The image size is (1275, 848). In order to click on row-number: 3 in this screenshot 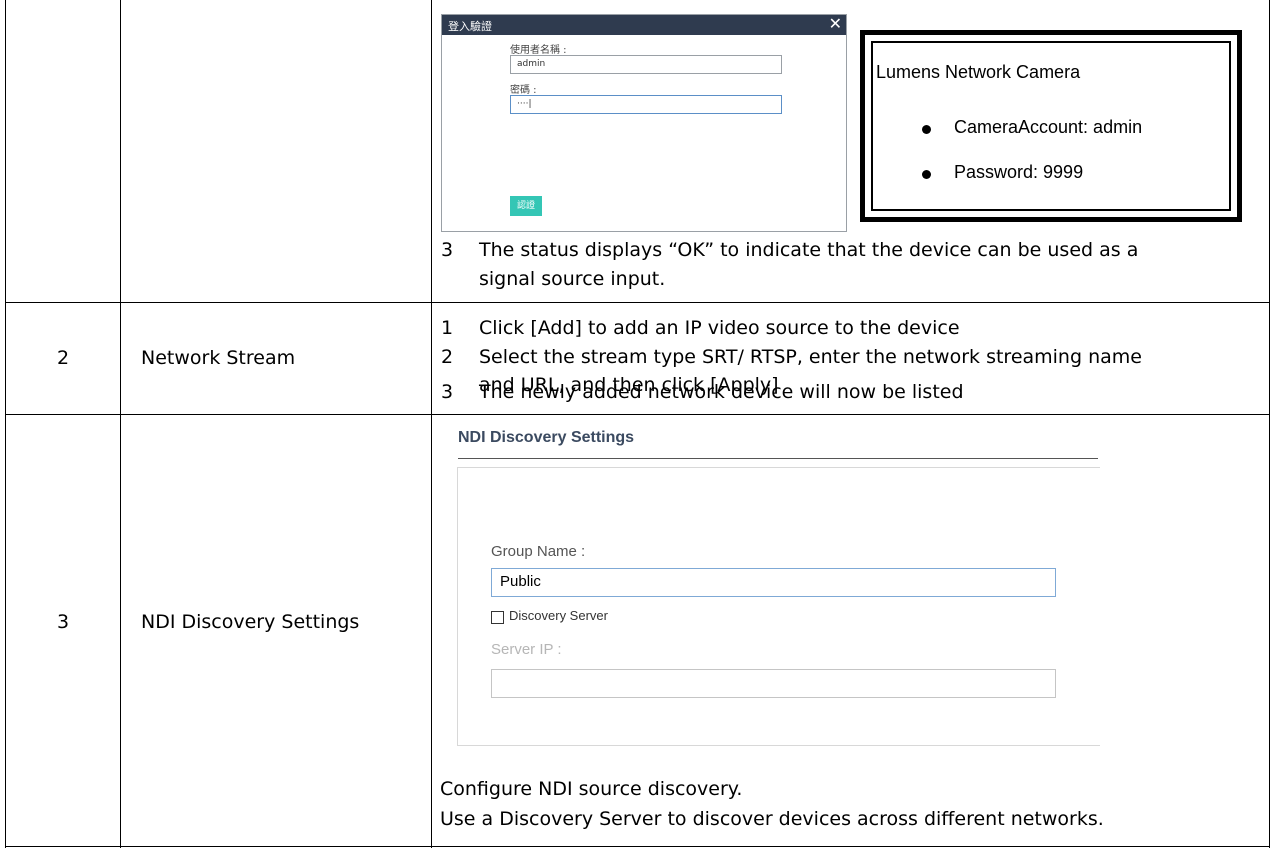, I will do `click(63, 622)`.